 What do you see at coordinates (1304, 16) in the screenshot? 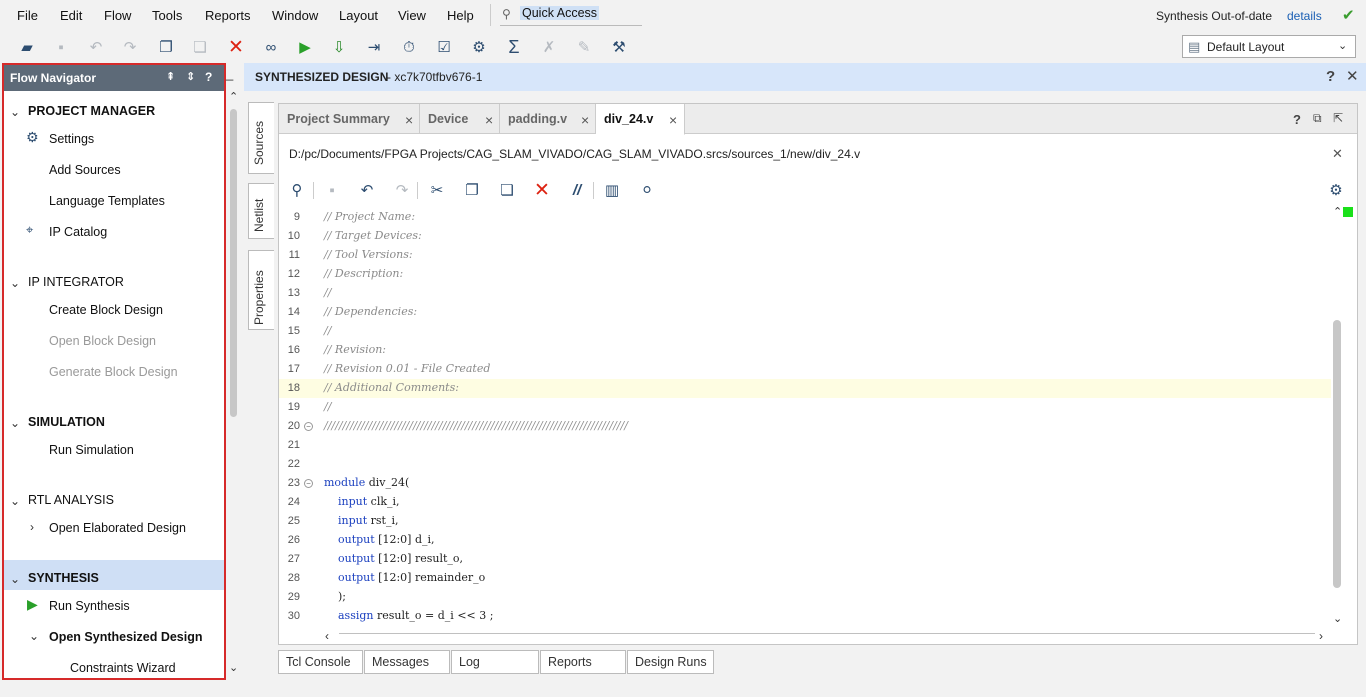
I see `status-details-link: details` at bounding box center [1304, 16].